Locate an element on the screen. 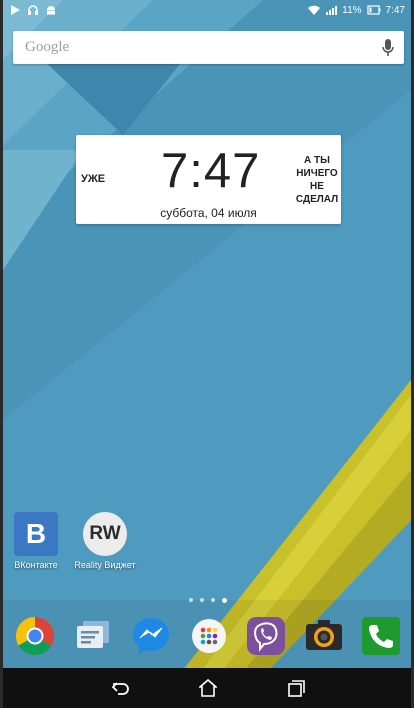 The width and height of the screenshot is (414, 708). vk-icon: B is located at coordinates (36, 534).